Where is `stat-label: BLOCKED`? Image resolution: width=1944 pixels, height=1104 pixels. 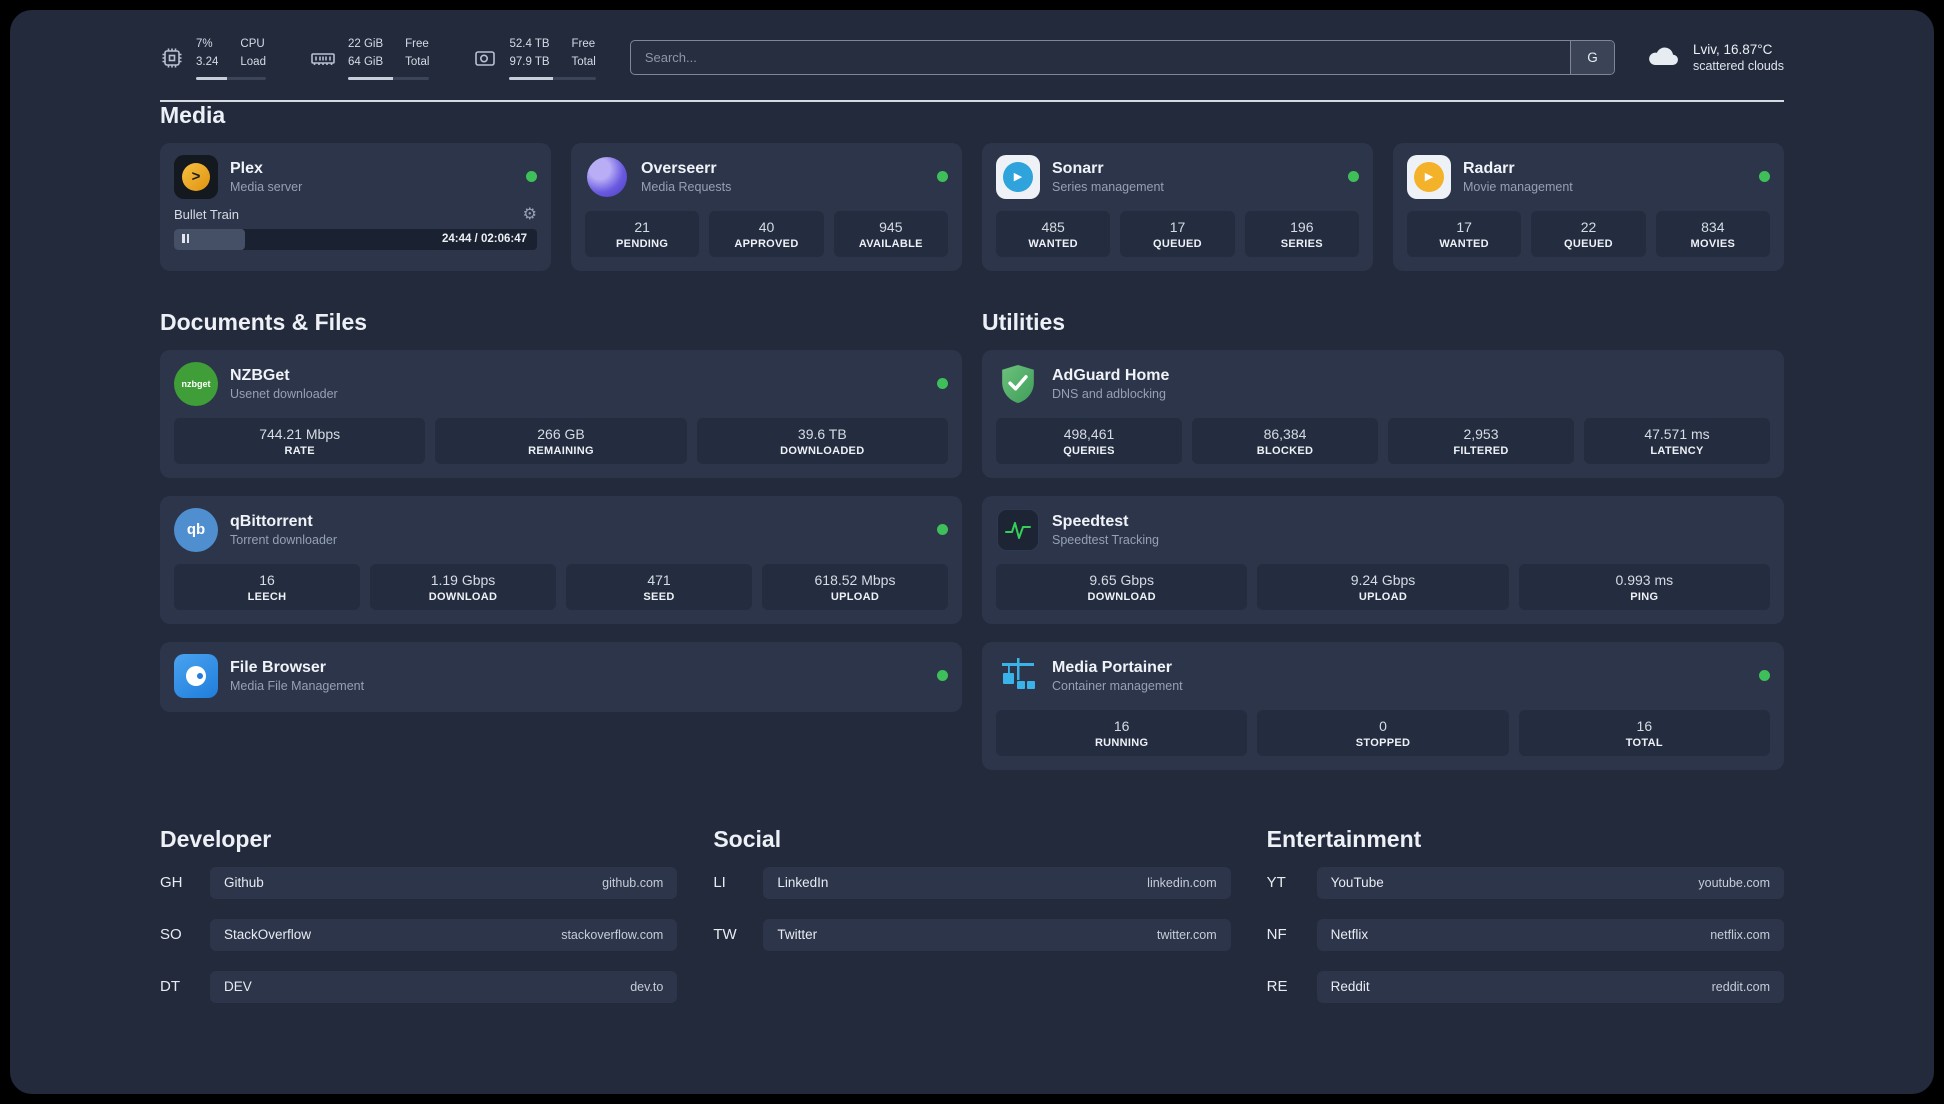
stat-label: BLOCKED is located at coordinates (1285, 450).